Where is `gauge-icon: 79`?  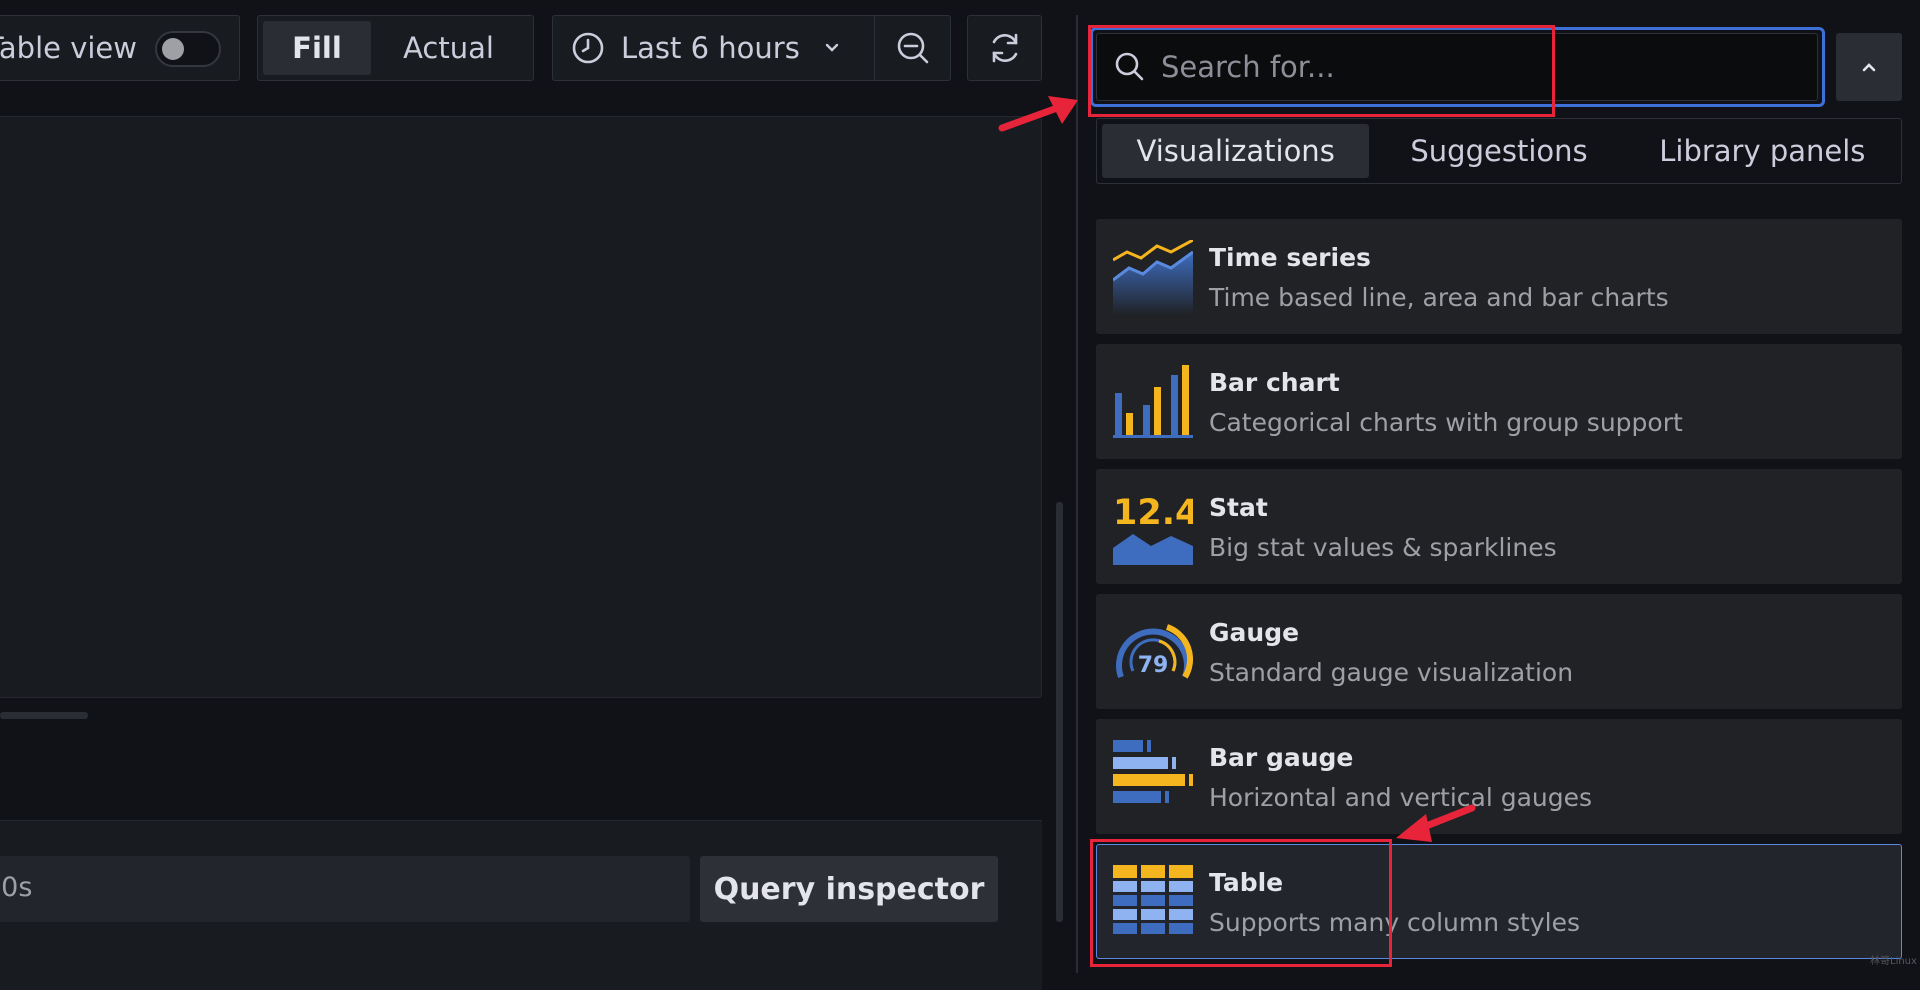
gauge-icon: 79 is located at coordinates (1154, 651).